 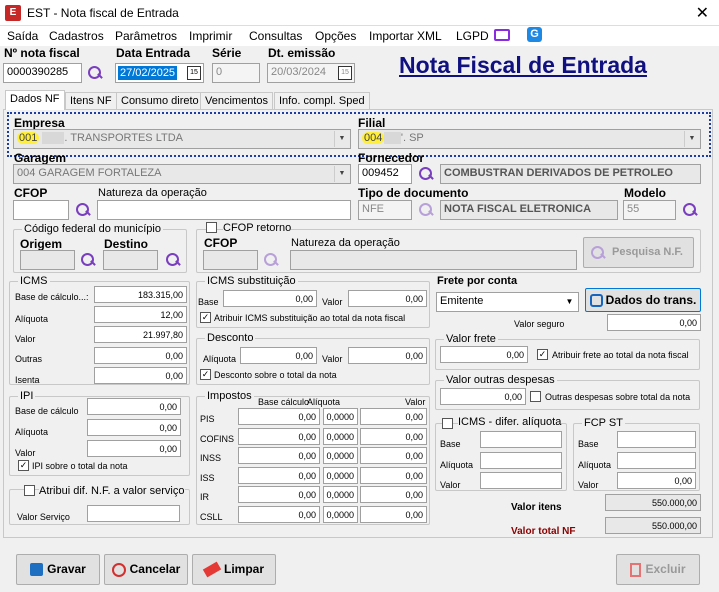 I want to click on frete-checkbox: ✓, so click(x=542, y=354).